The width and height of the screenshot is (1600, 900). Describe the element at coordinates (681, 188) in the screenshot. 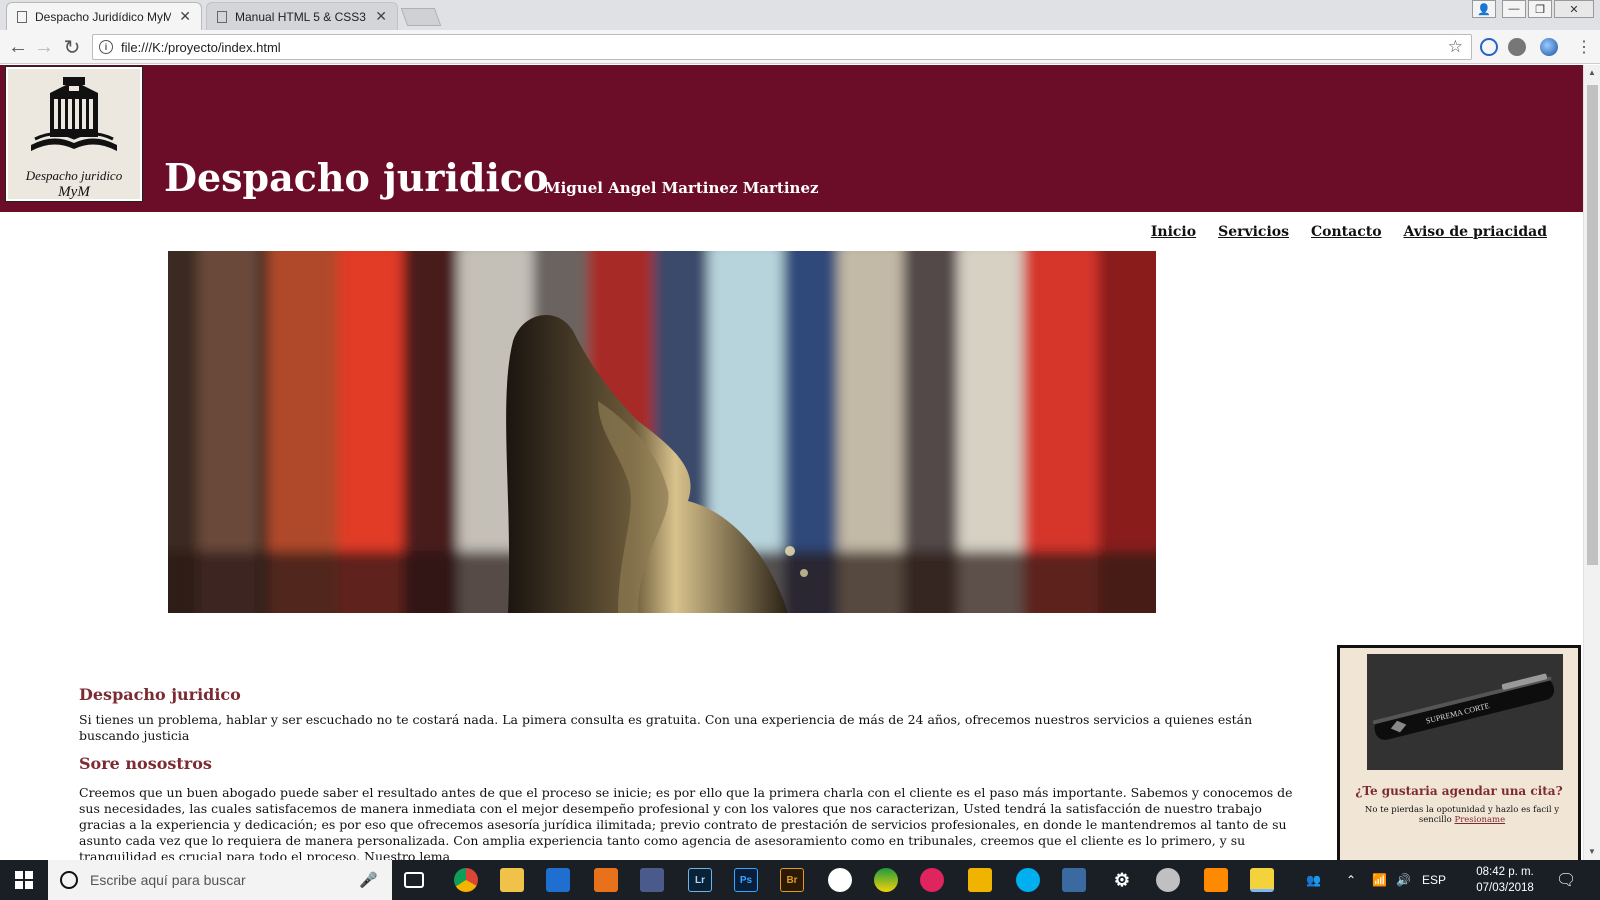

I see `site-subtitle: Miguel Angel Martinez Martinez` at that location.